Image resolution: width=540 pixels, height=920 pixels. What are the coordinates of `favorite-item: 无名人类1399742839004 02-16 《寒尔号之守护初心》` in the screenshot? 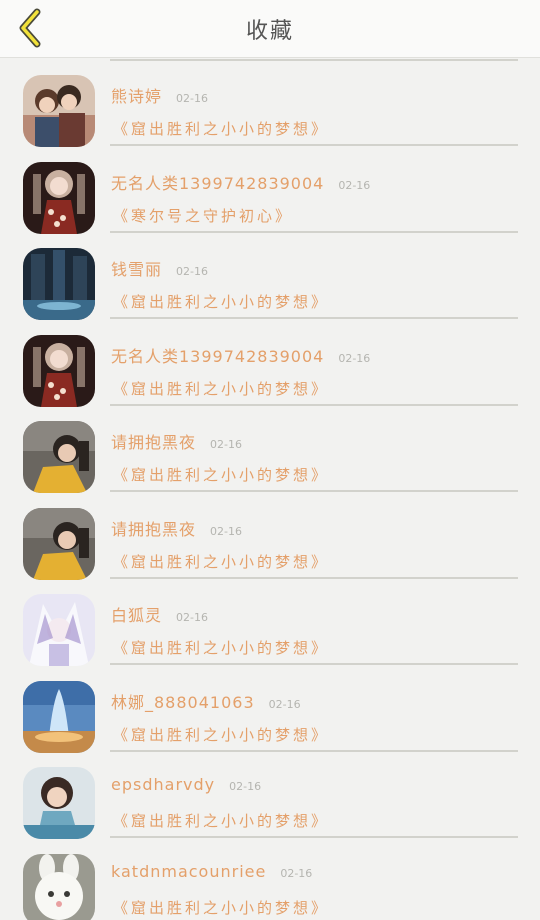 It's located at (270, 190).